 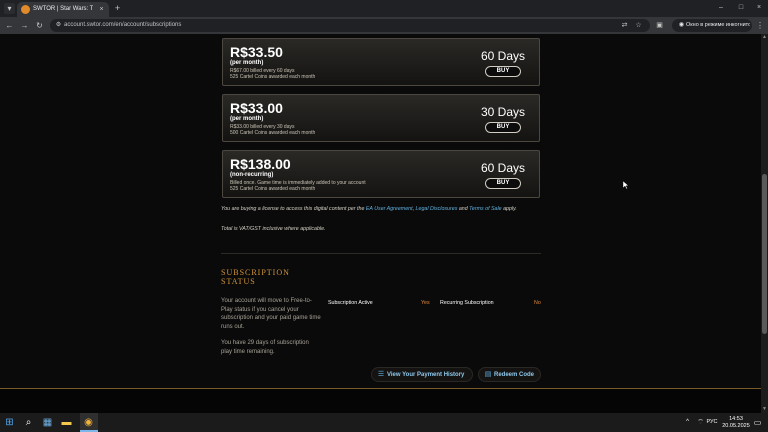 I want to click on notifications-icon: ▭, so click(x=757, y=422).